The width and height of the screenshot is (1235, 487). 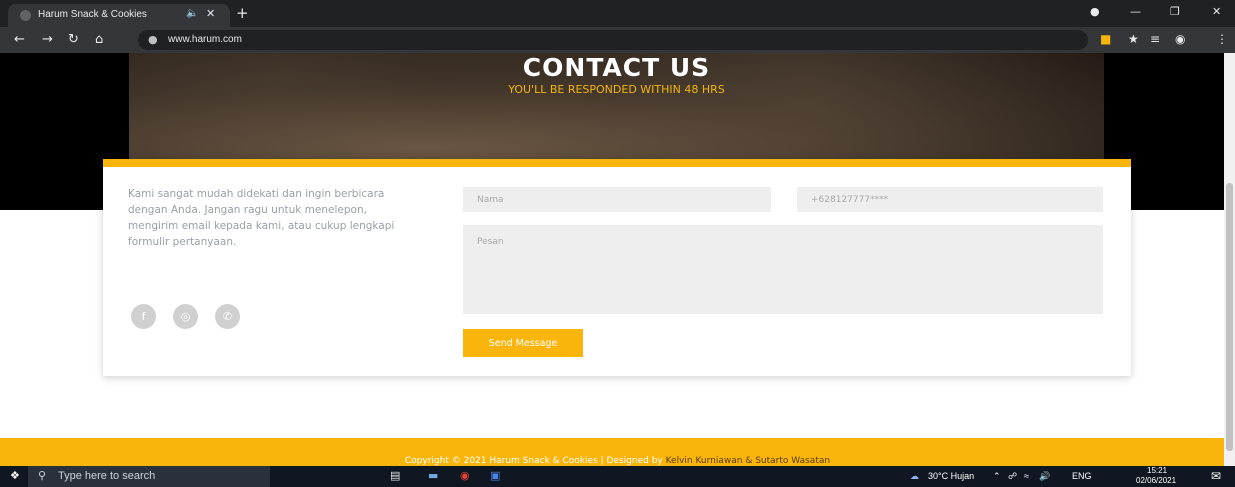 I want to click on chrome-icon: ◉, so click(x=465, y=475).